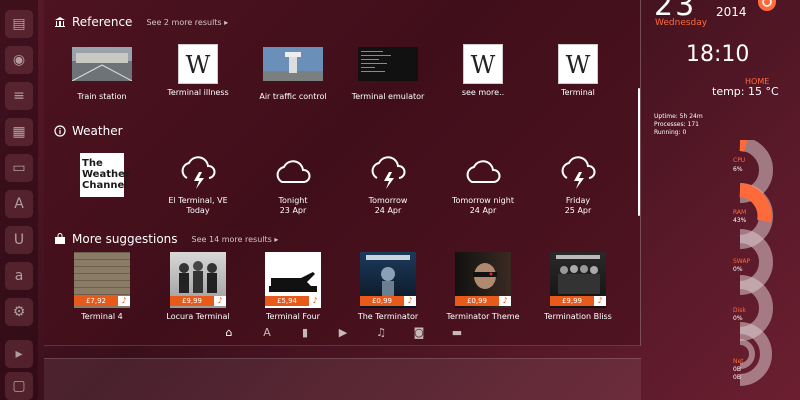 The image size is (800, 400). I want to click on conky-time: 18:10, so click(718, 54).